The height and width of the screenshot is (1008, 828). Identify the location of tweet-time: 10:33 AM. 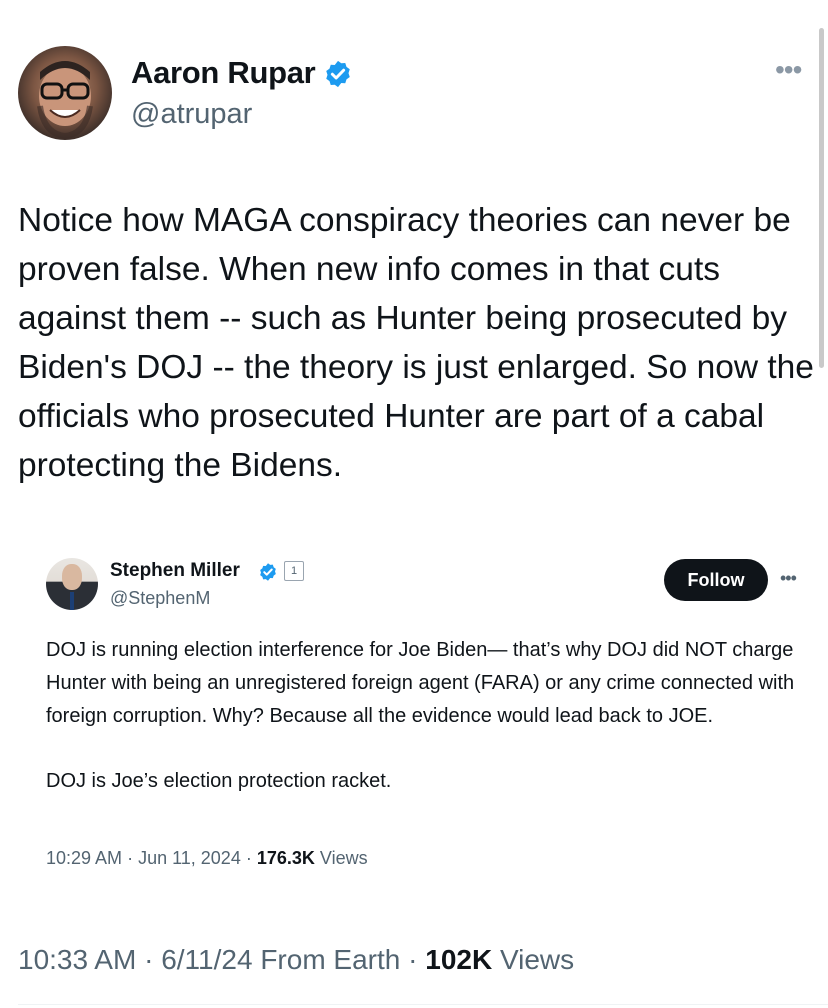
(77, 959).